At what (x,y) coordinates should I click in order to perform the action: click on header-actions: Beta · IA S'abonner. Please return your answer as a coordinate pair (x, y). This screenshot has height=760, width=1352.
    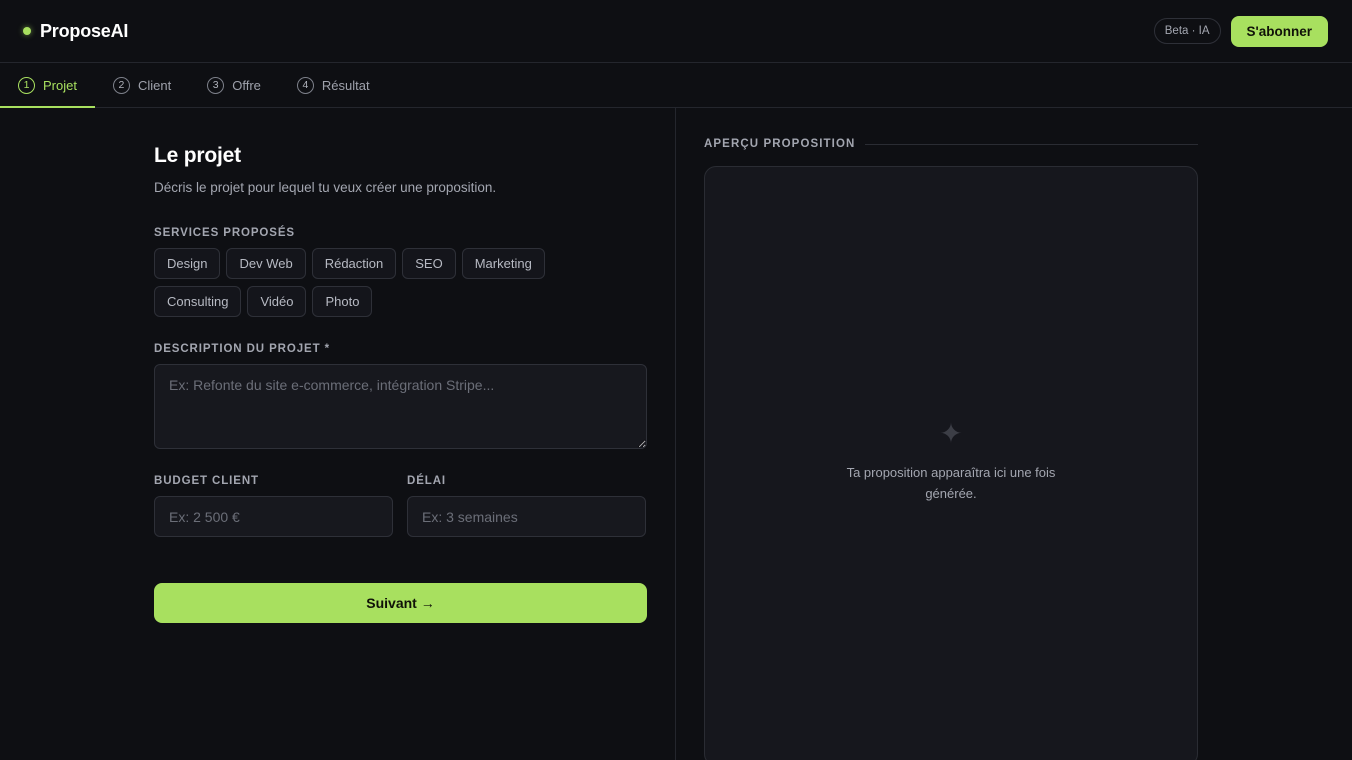
    Looking at the image, I should click on (1240, 31).